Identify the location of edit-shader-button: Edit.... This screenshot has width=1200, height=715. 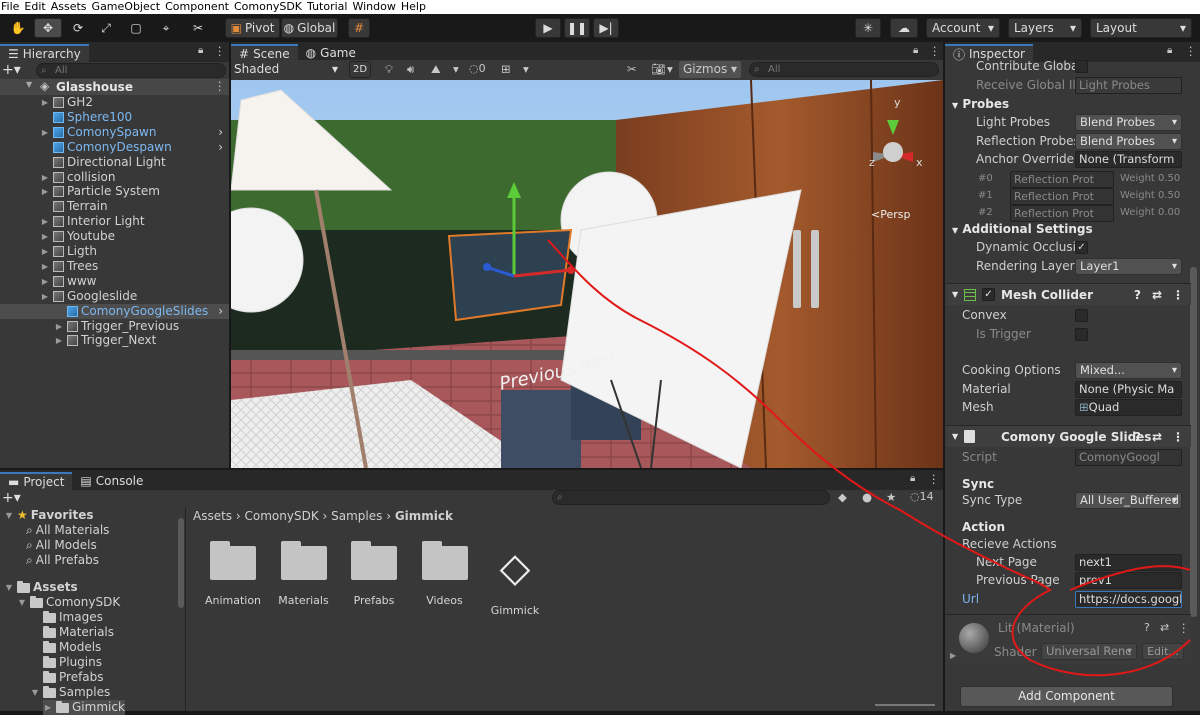
(1163, 651).